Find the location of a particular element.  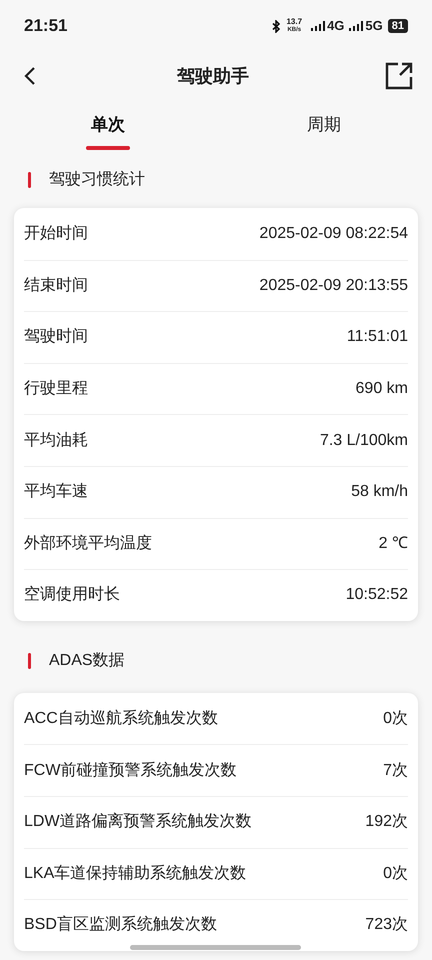

row-label: BSD盲区监测系统触发次数 is located at coordinates (120, 925).